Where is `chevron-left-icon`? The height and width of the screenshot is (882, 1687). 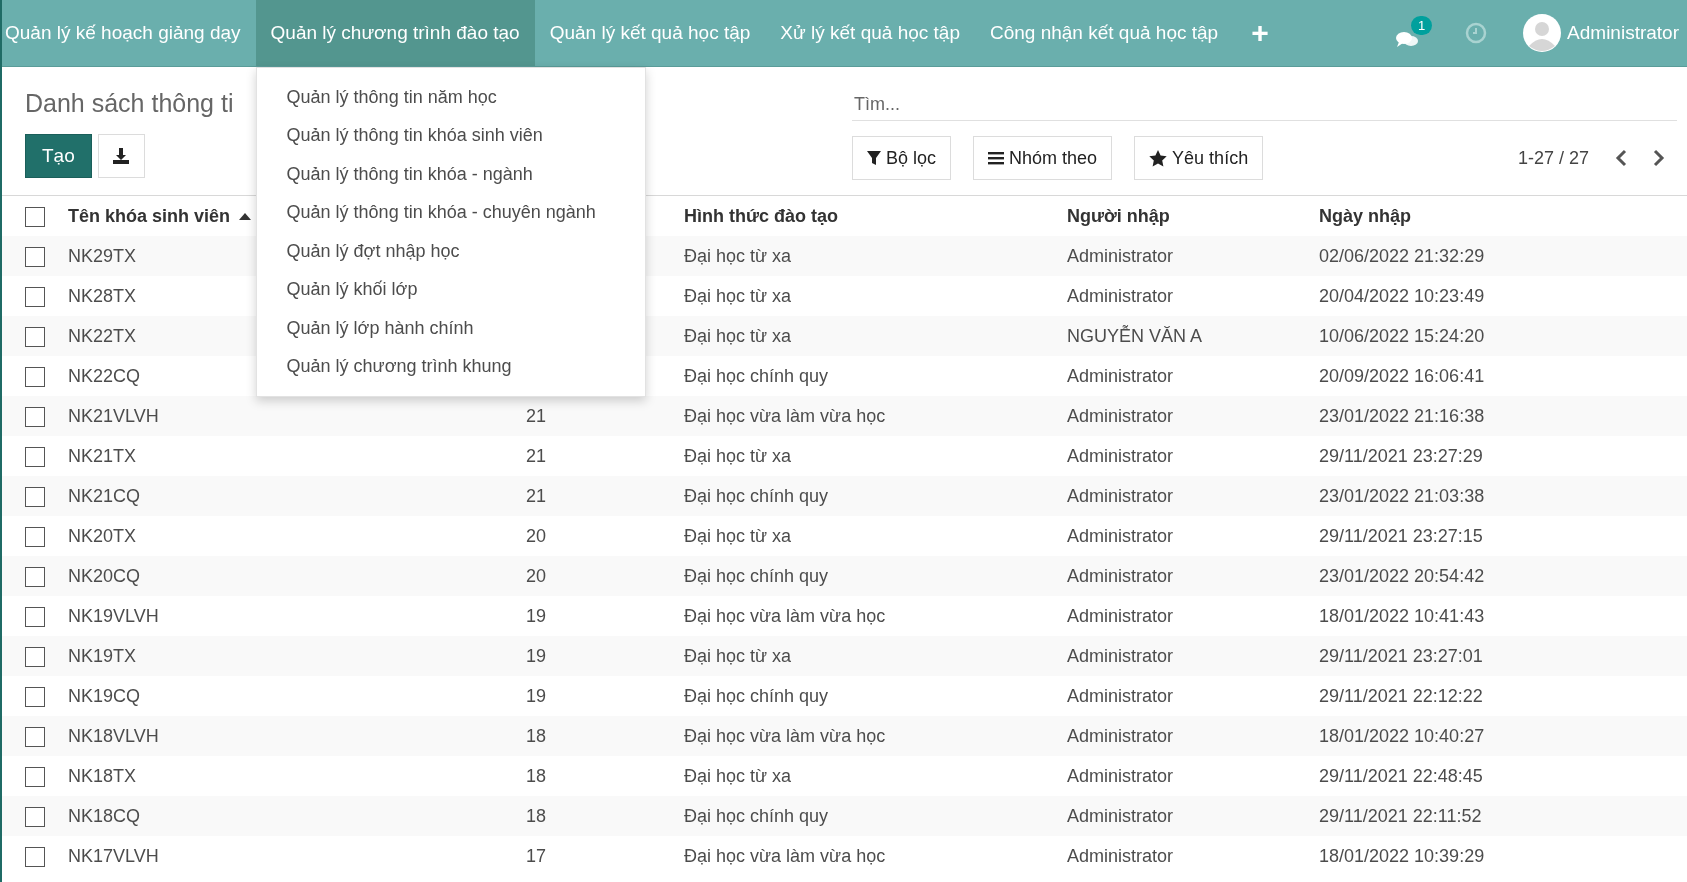 chevron-left-icon is located at coordinates (1621, 158).